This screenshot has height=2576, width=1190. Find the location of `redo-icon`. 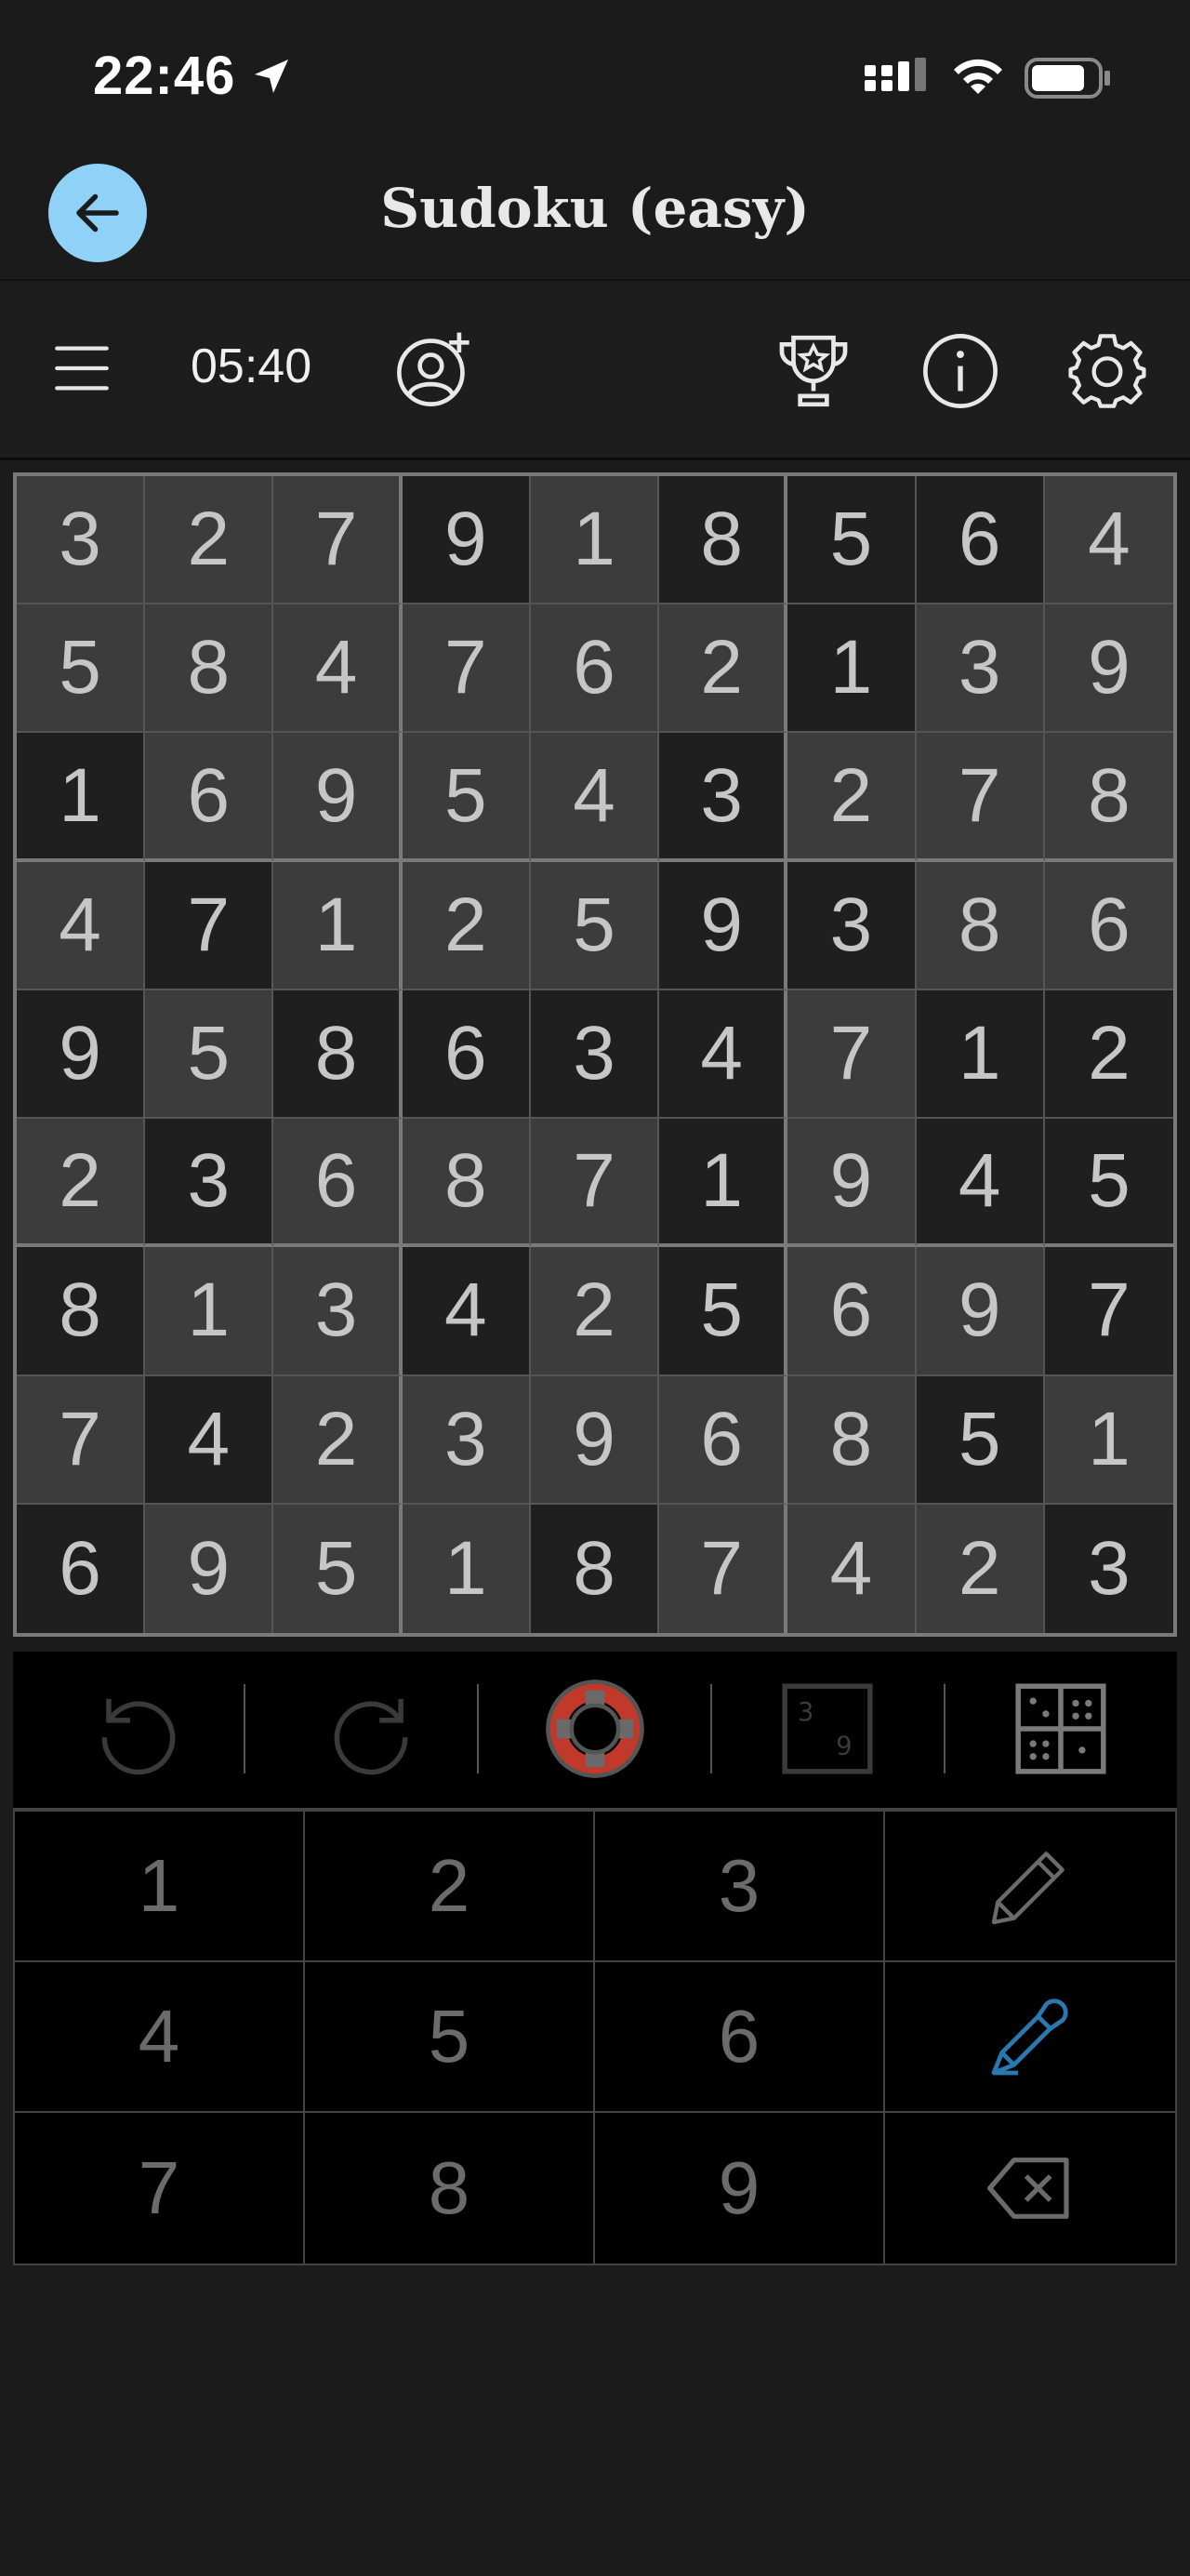

redo-icon is located at coordinates (371, 1729).